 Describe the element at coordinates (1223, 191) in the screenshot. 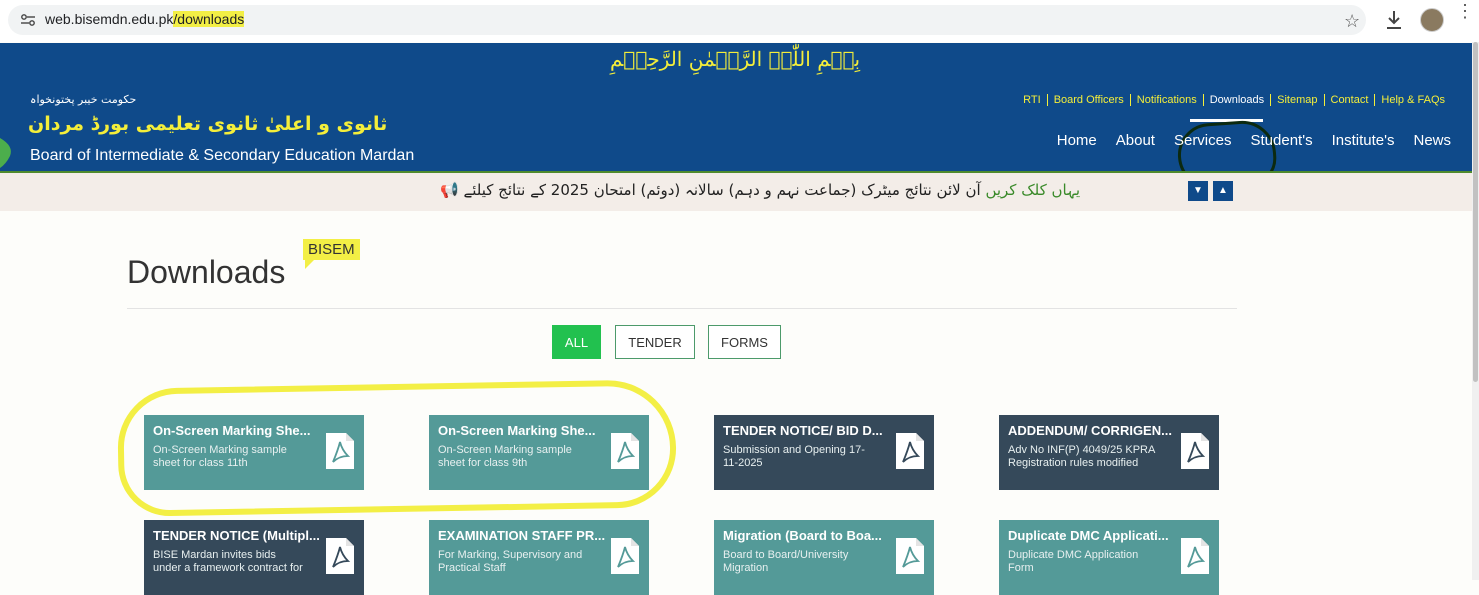

I see `chevron-up-icon: ▲` at that location.